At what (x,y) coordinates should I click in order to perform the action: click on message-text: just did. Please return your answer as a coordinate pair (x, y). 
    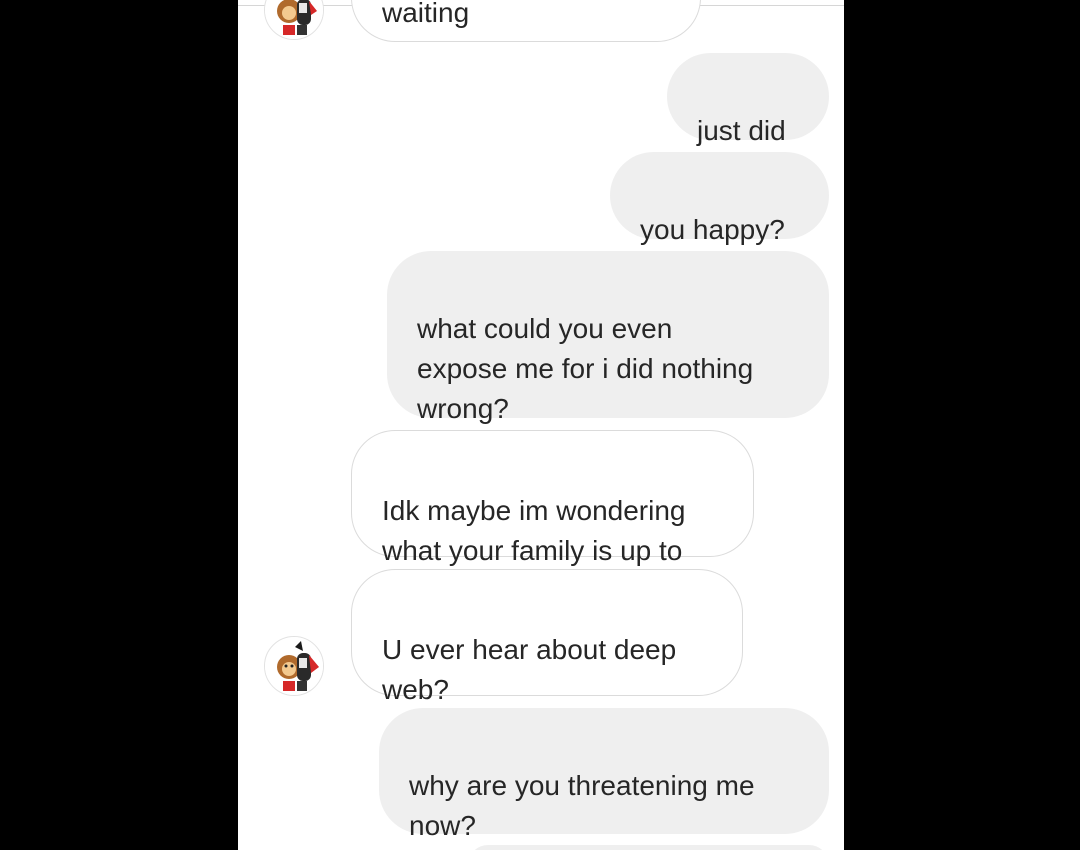
    Looking at the image, I should click on (741, 130).